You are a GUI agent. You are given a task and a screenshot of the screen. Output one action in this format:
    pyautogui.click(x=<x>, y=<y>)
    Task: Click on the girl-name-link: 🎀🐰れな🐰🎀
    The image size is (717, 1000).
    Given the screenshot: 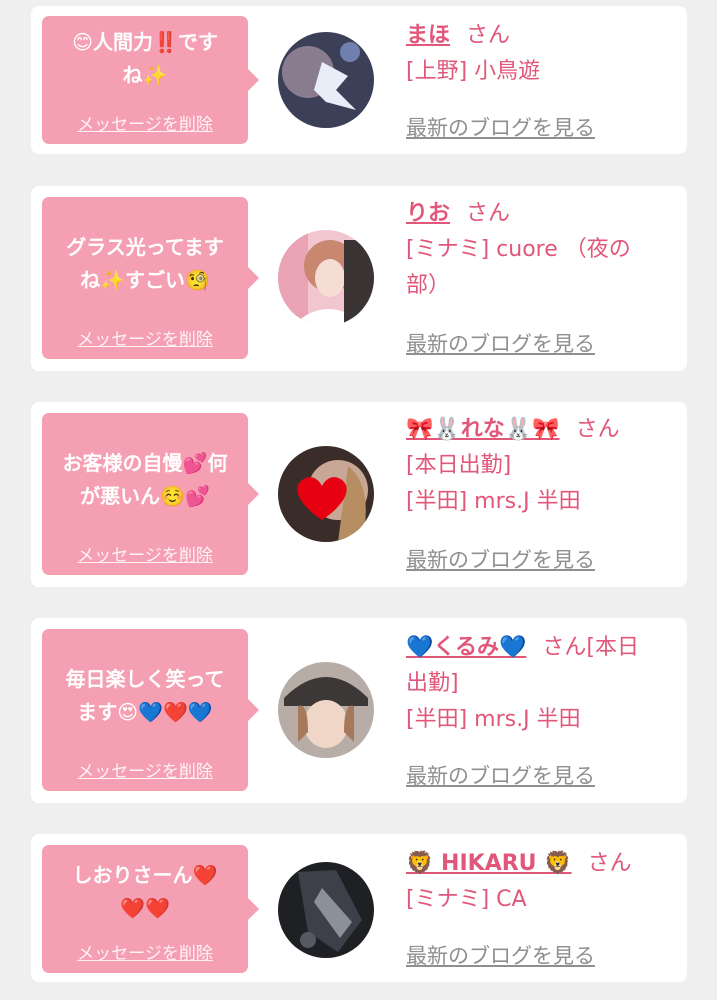 What is the action you would take?
    pyautogui.click(x=483, y=429)
    